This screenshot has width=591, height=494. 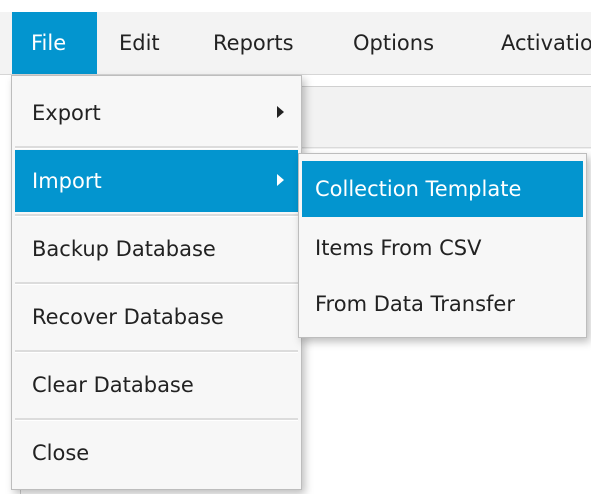 I want to click on menu-item-label: Close, so click(x=61, y=453).